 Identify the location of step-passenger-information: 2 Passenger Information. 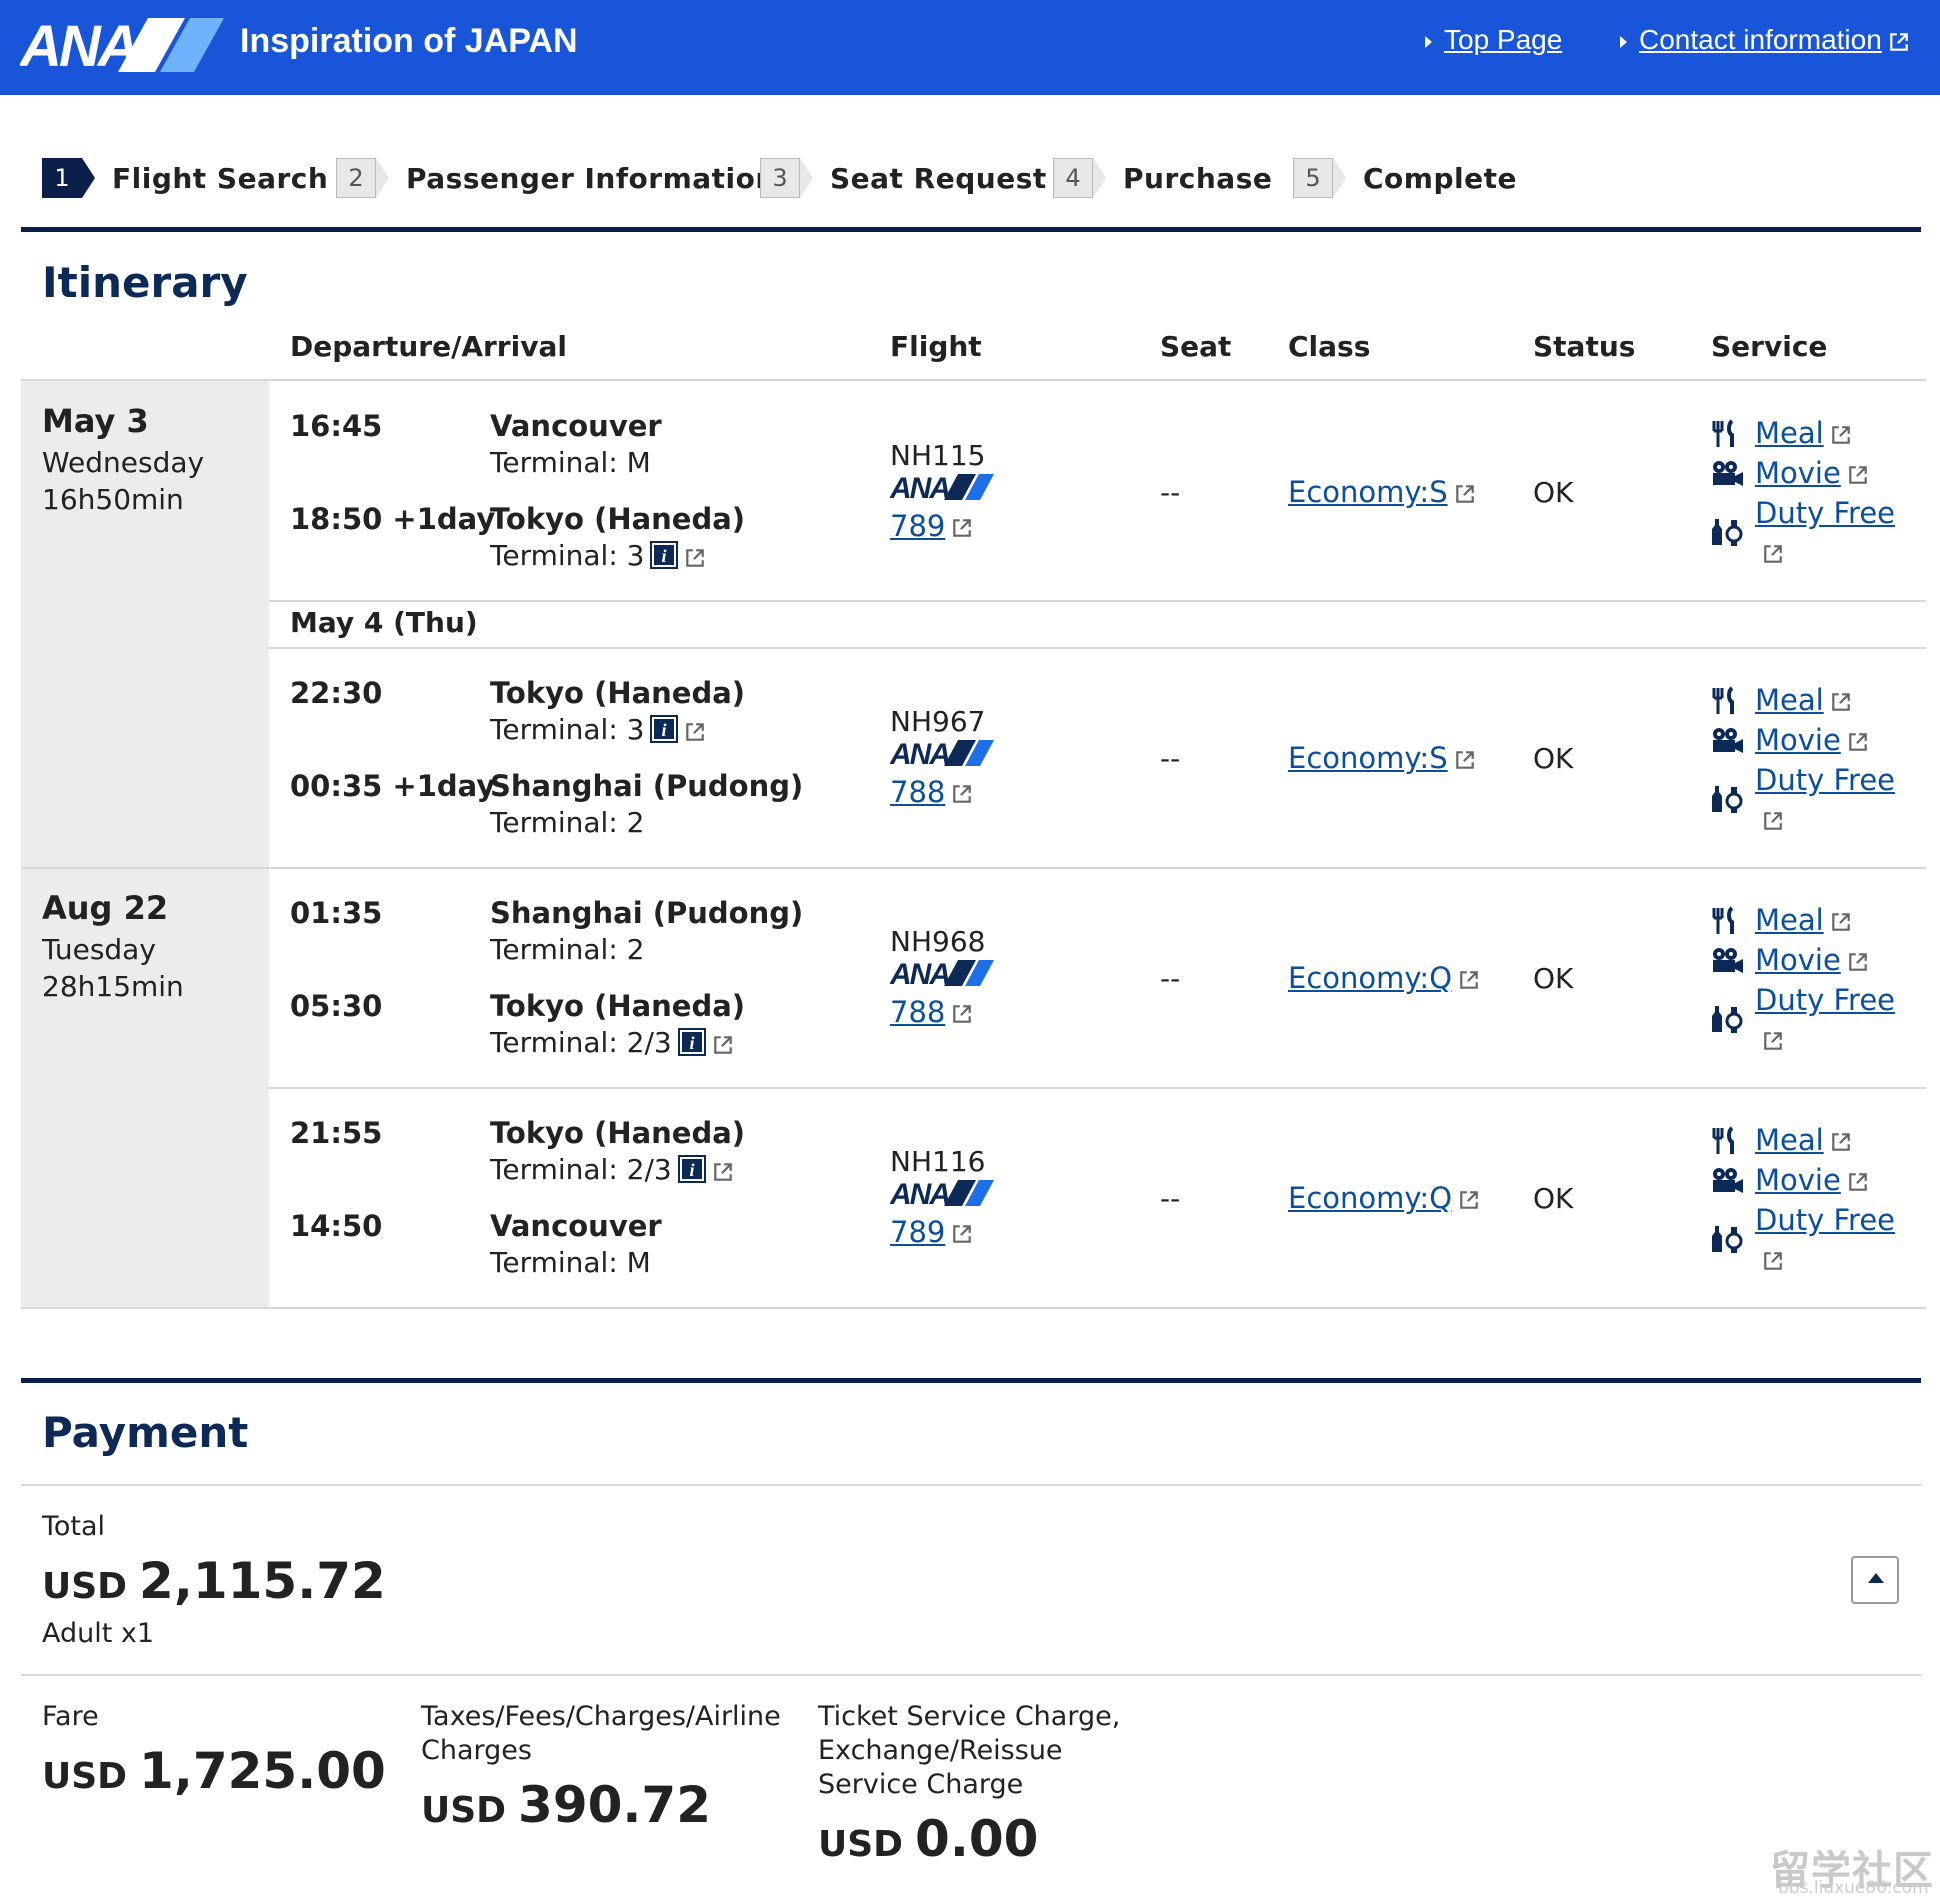
(556, 178).